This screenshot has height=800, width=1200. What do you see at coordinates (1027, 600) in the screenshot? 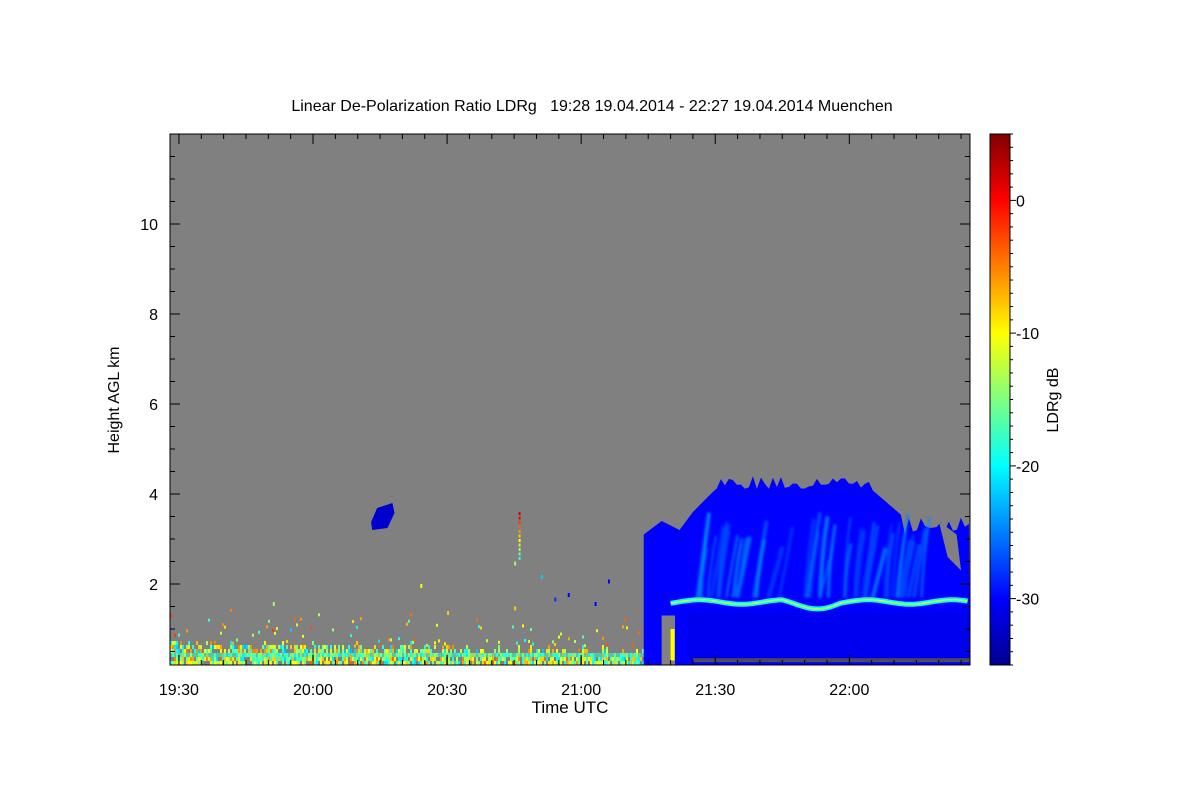
I see `colorbar-tick-label: -30` at bounding box center [1027, 600].